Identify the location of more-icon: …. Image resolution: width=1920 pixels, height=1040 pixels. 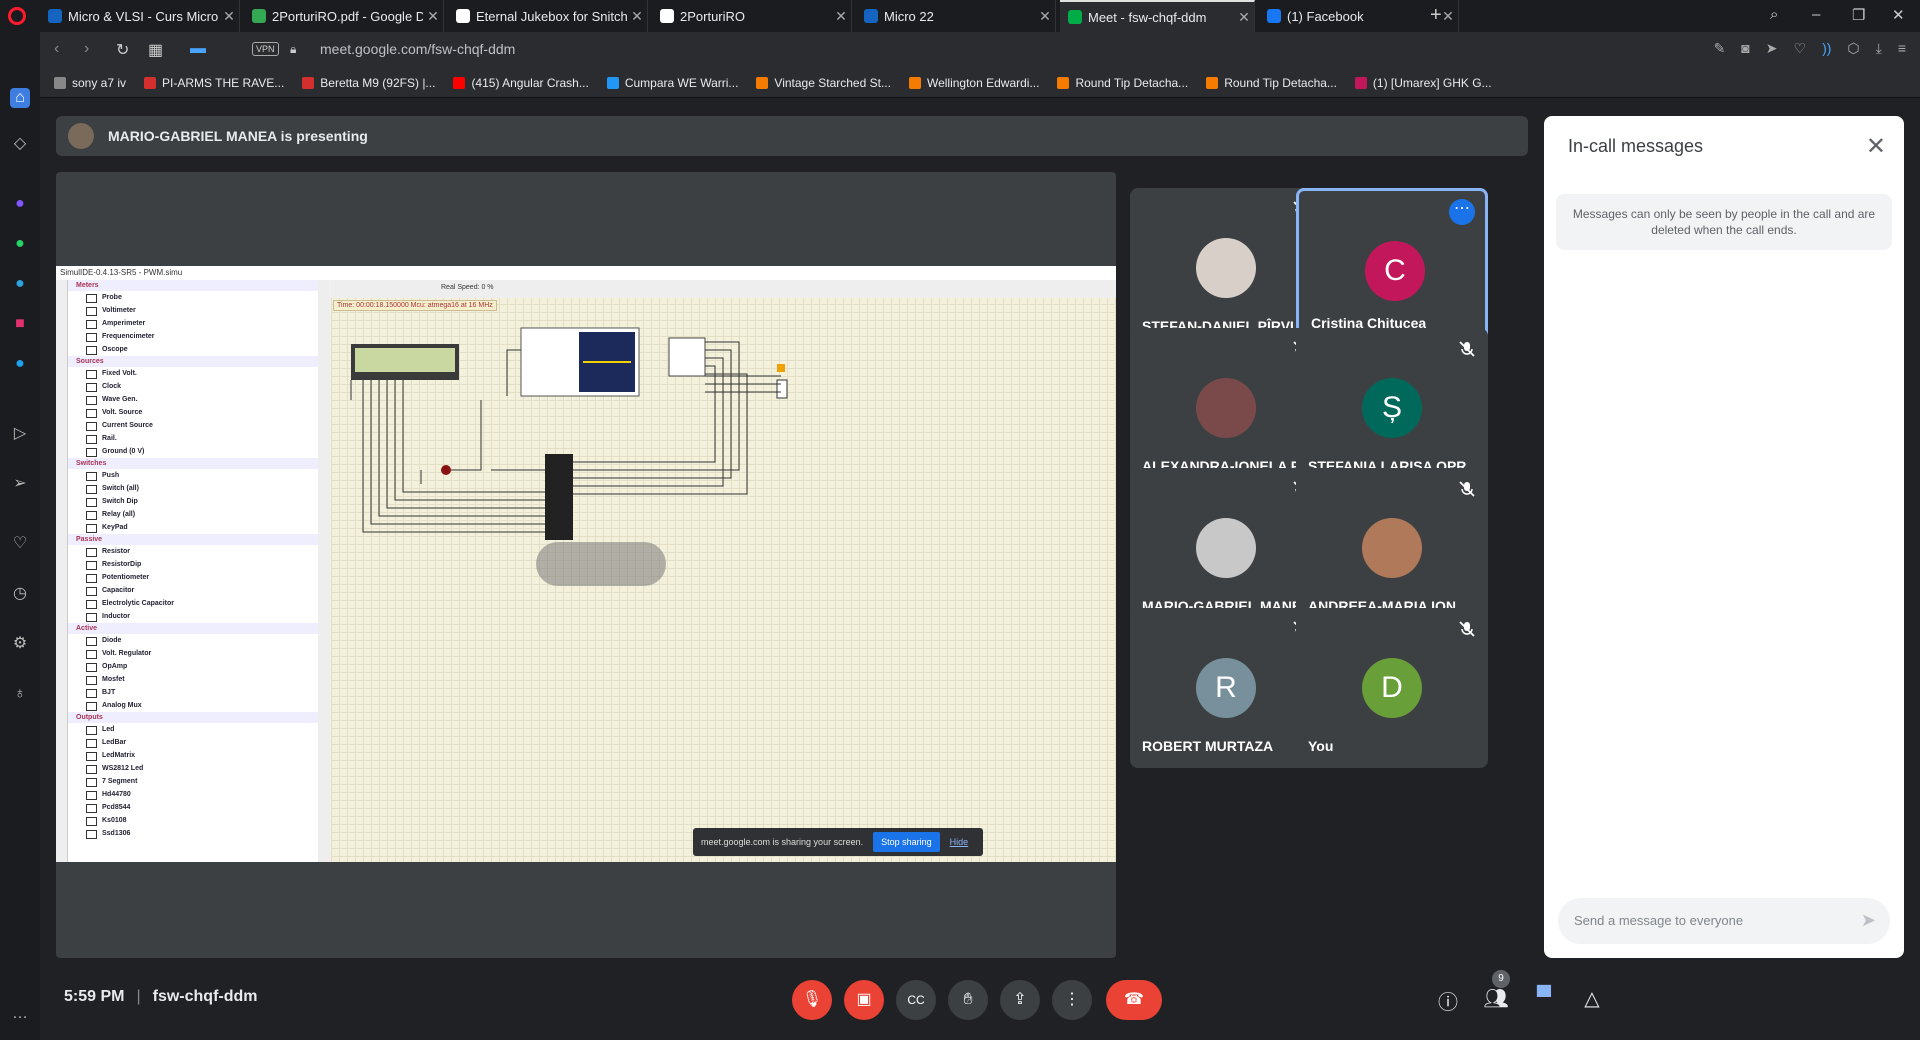
(20, 1014).